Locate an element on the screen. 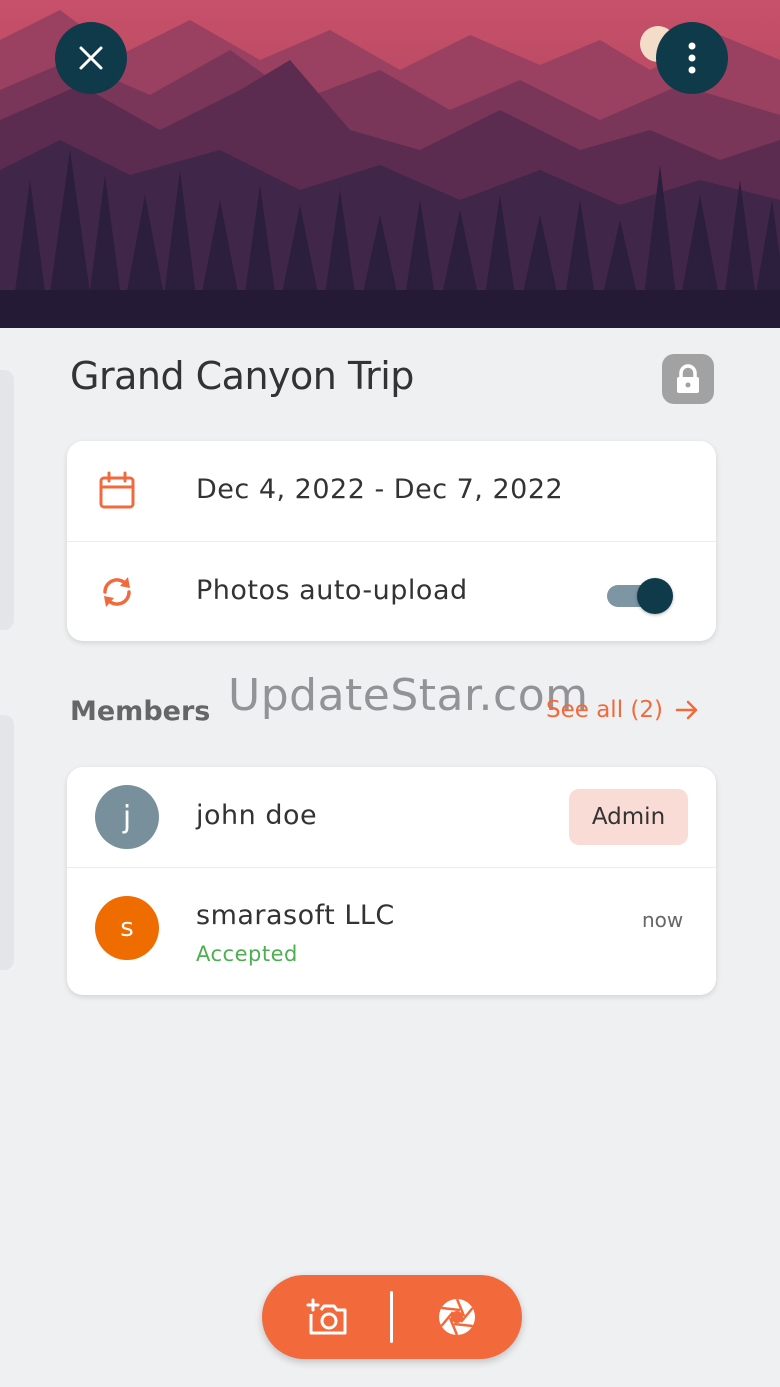 The image size is (780, 1387). lock-icon is located at coordinates (688, 378).